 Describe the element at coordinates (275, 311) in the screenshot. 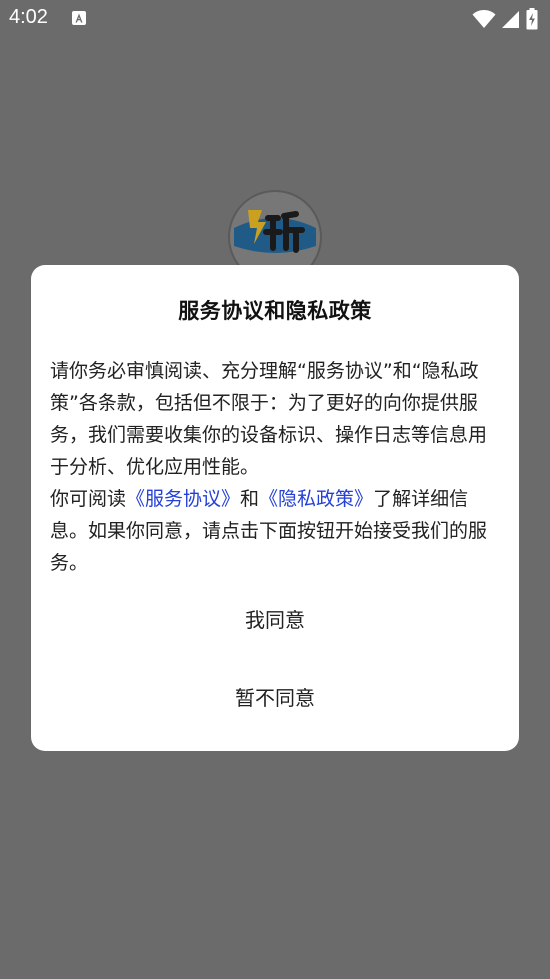

I see `dialog-title: 服务协议和隐私政策` at that location.